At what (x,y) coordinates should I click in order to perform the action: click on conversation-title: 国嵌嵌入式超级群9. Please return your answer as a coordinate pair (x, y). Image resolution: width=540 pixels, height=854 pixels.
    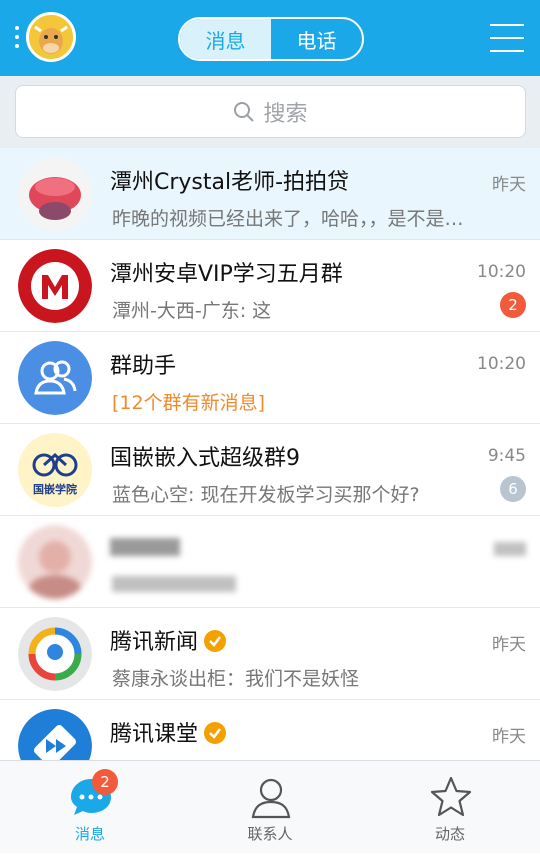
    Looking at the image, I should click on (205, 458).